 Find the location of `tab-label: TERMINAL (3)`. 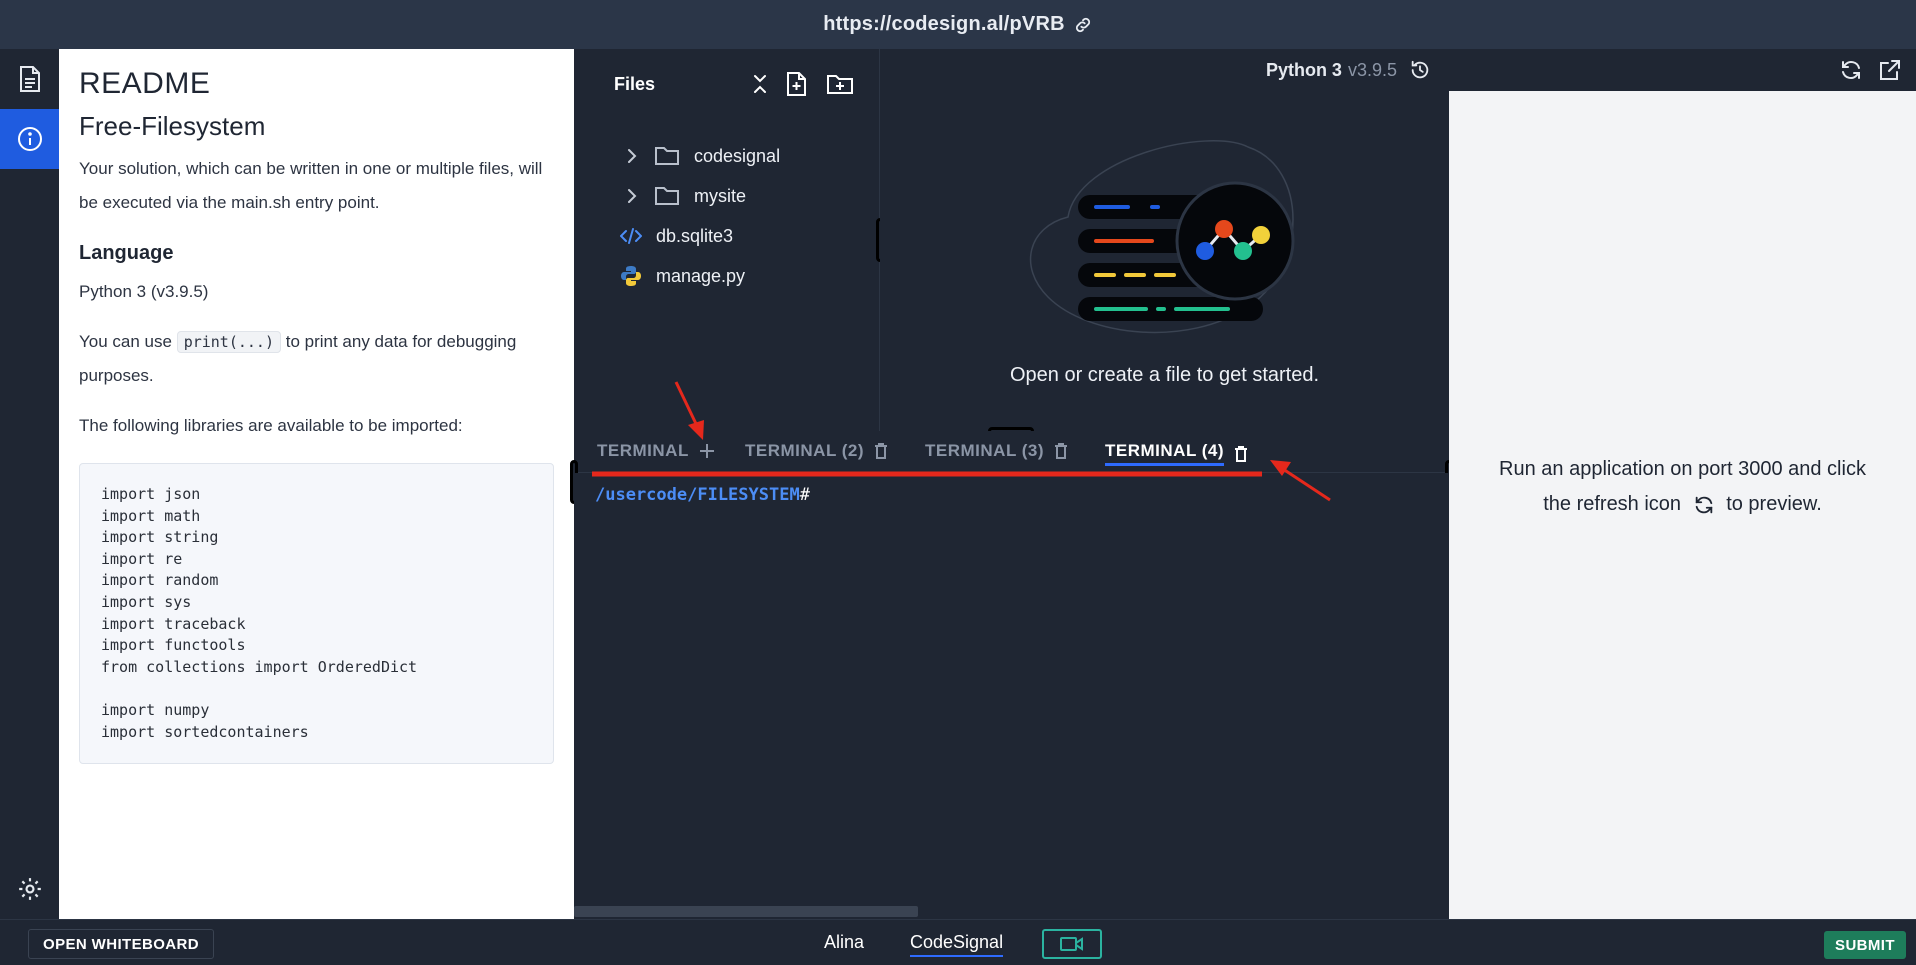

tab-label: TERMINAL (3) is located at coordinates (985, 450).